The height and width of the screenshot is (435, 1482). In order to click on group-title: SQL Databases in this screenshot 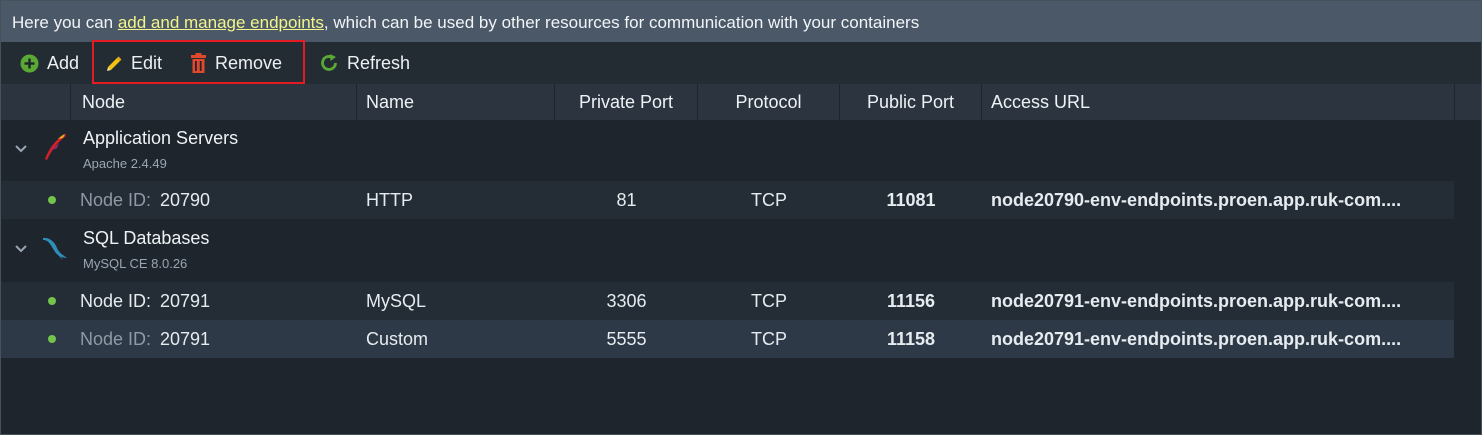, I will do `click(146, 238)`.